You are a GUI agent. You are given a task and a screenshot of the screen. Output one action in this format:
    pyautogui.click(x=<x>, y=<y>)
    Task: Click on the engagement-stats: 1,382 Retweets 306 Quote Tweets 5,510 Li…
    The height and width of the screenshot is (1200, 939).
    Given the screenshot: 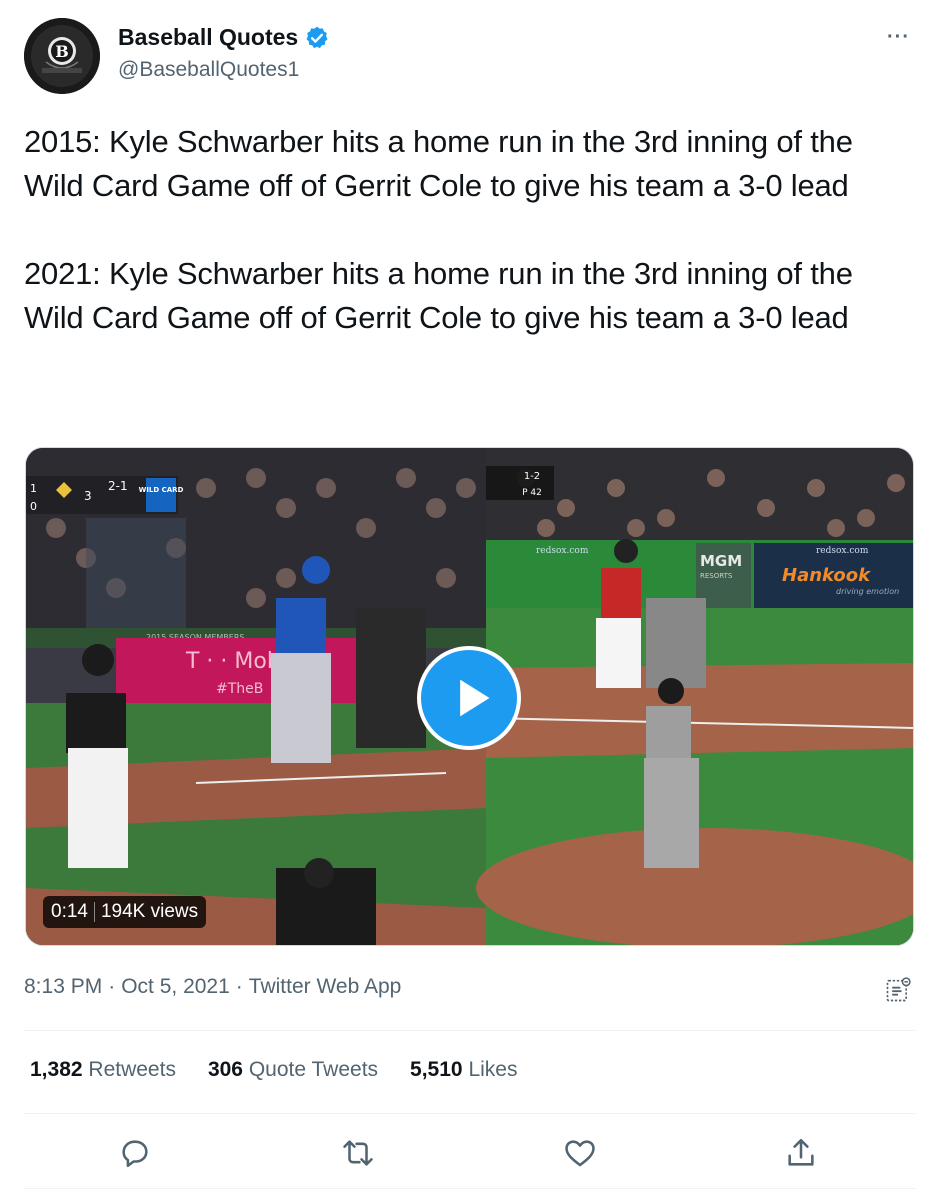 What is the action you would take?
    pyautogui.click(x=273, y=1070)
    